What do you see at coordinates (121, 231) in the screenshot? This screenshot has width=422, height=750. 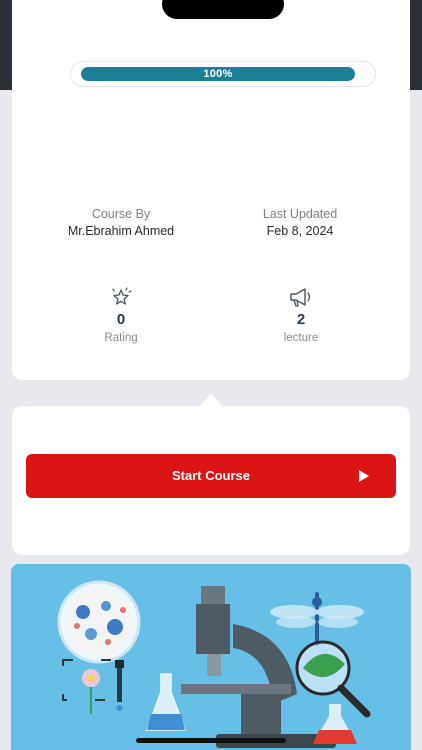 I see `instructor-name: Mr.Ebrahim Ahmed` at bounding box center [121, 231].